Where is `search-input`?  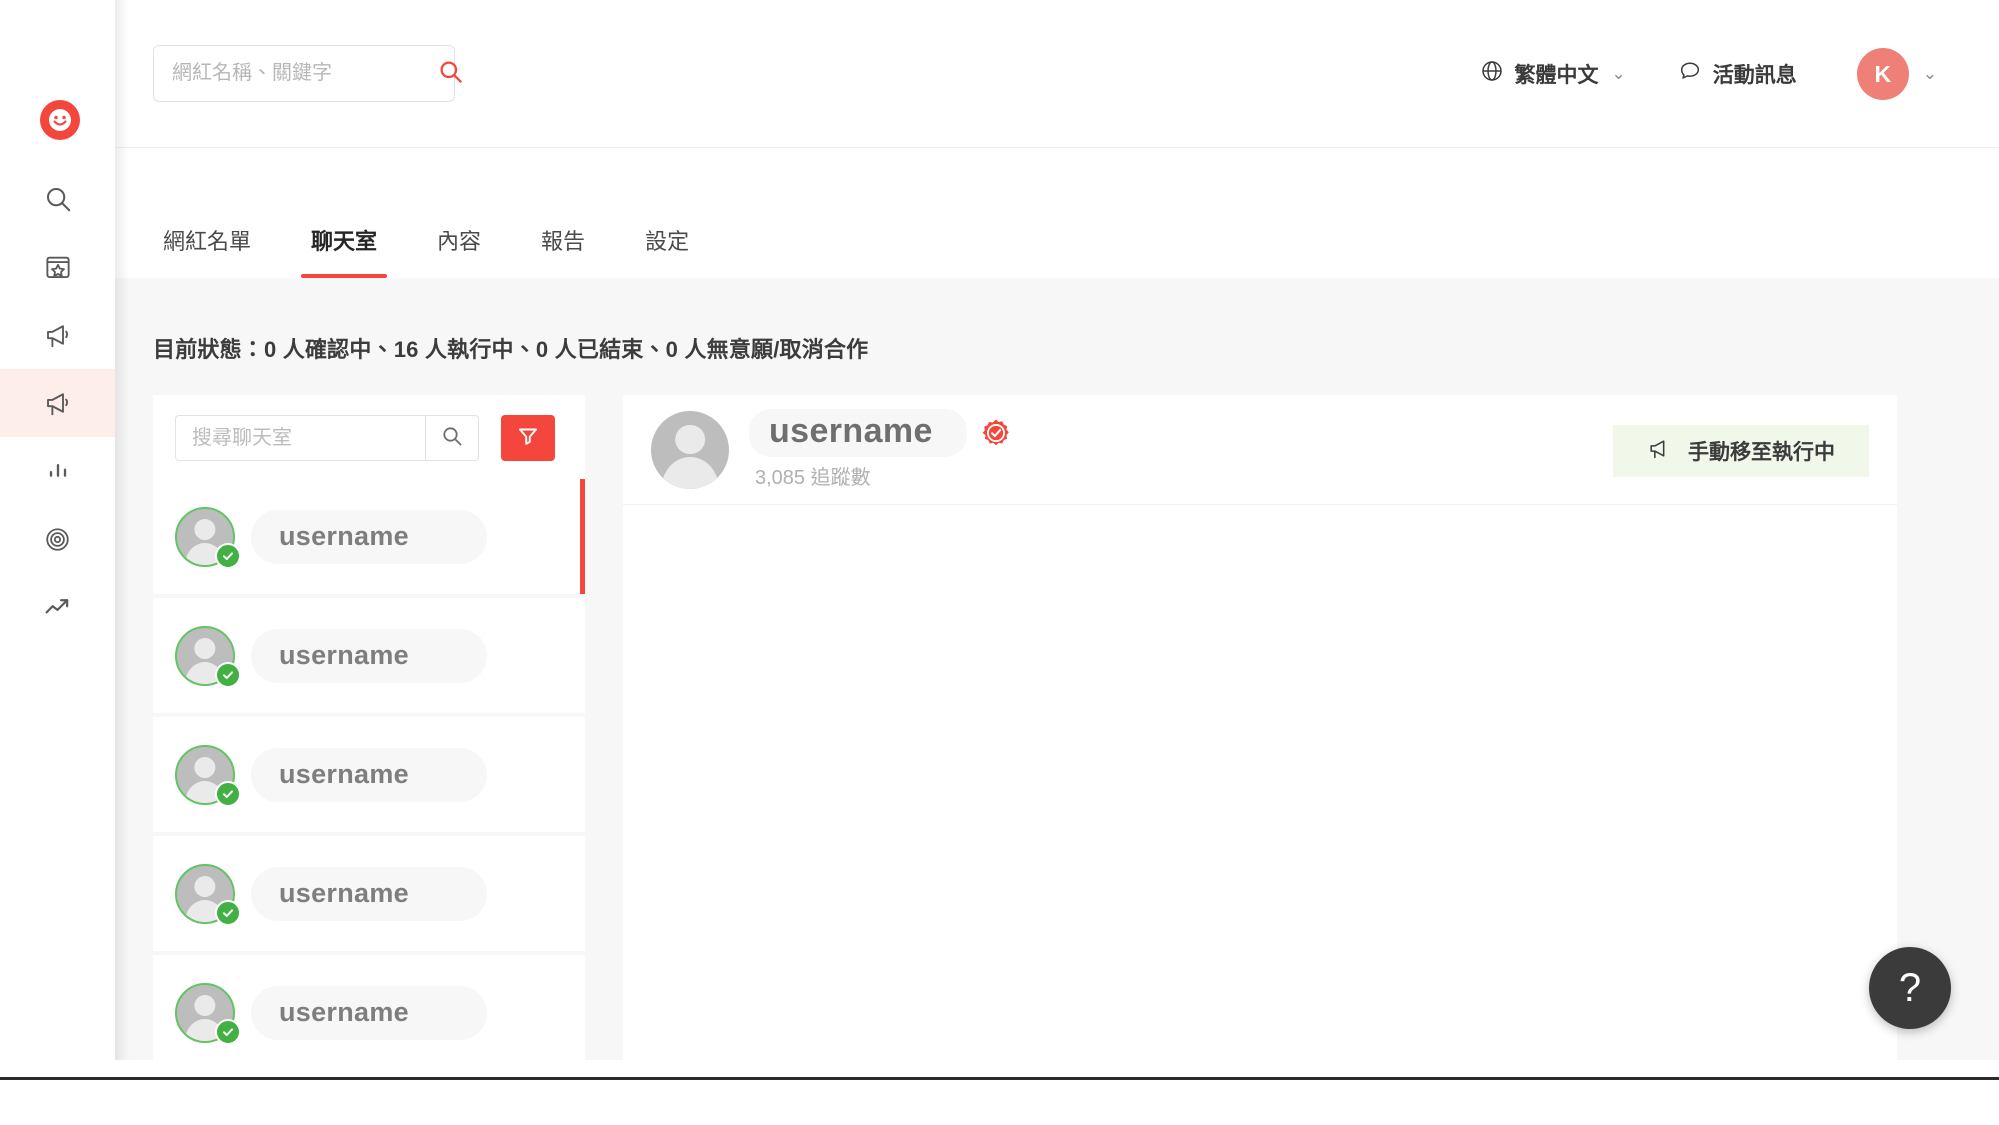 search-input is located at coordinates (295, 73).